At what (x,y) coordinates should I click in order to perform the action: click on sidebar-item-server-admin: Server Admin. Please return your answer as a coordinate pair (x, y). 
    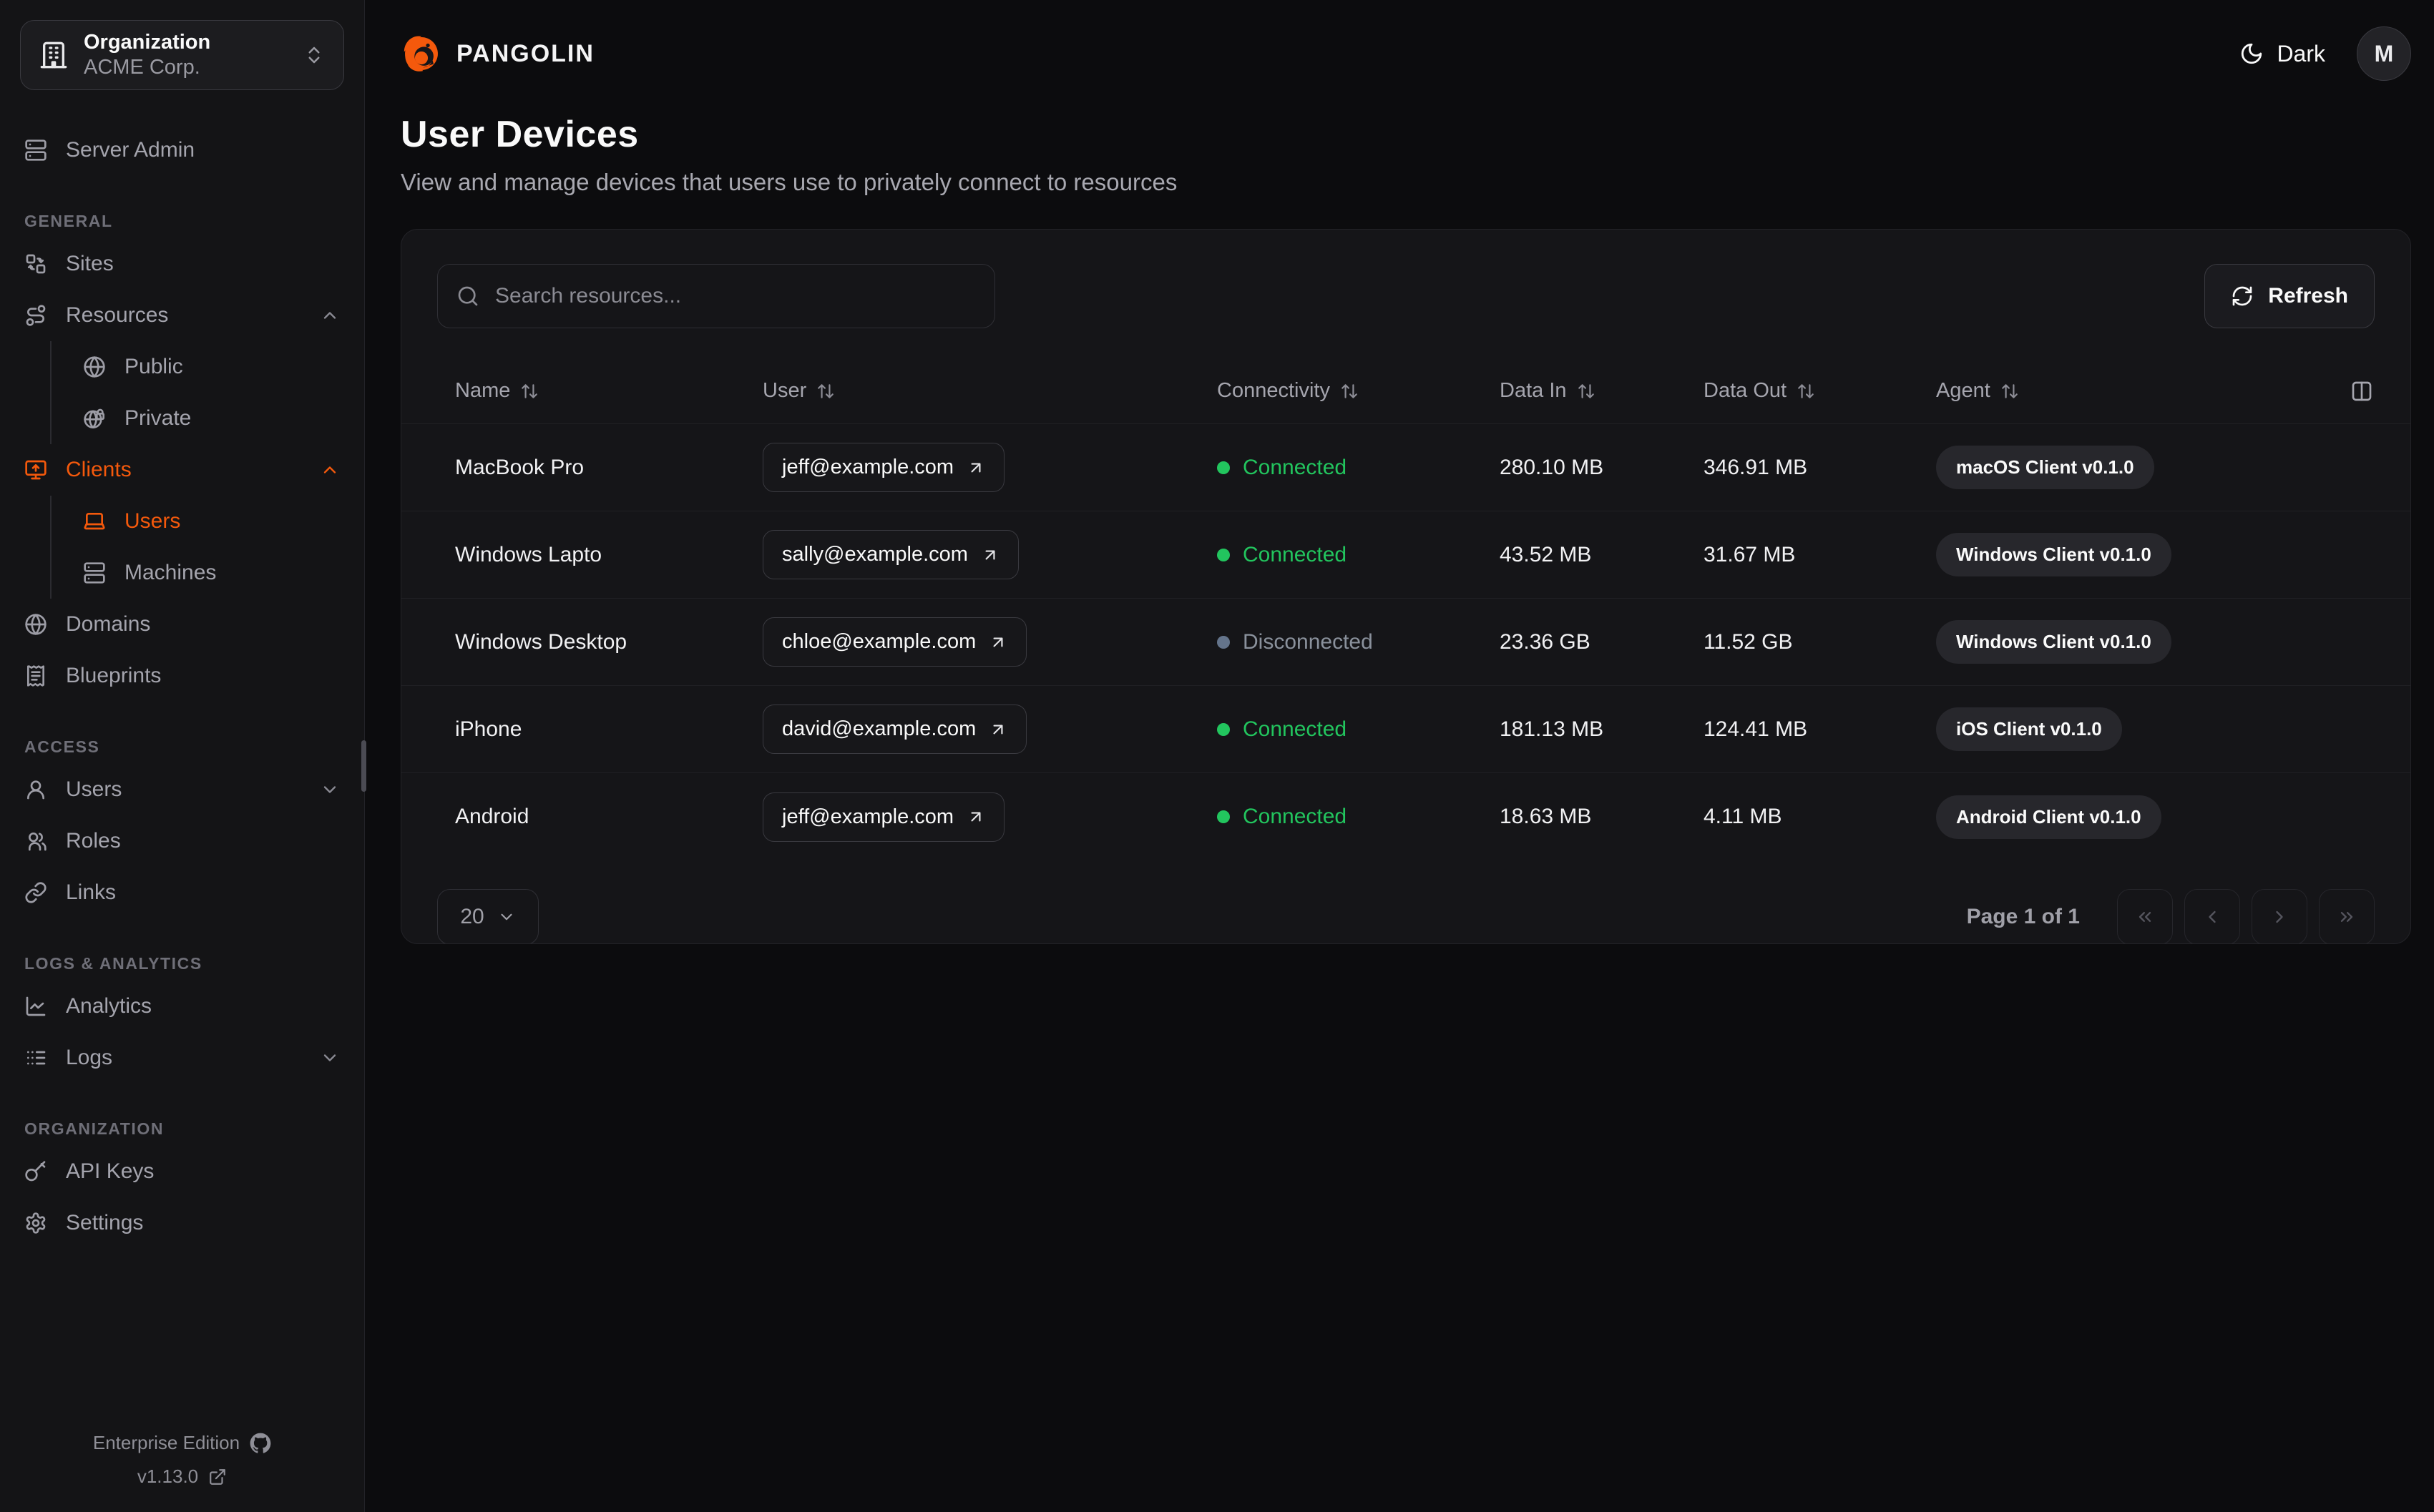
    Looking at the image, I should click on (182, 150).